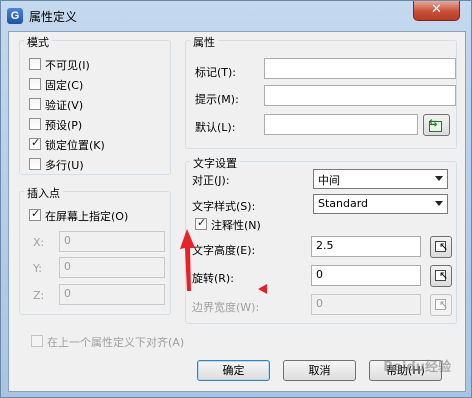  What do you see at coordinates (35, 214) in the screenshot?
I see `specify-on-screen-checkbox` at bounding box center [35, 214].